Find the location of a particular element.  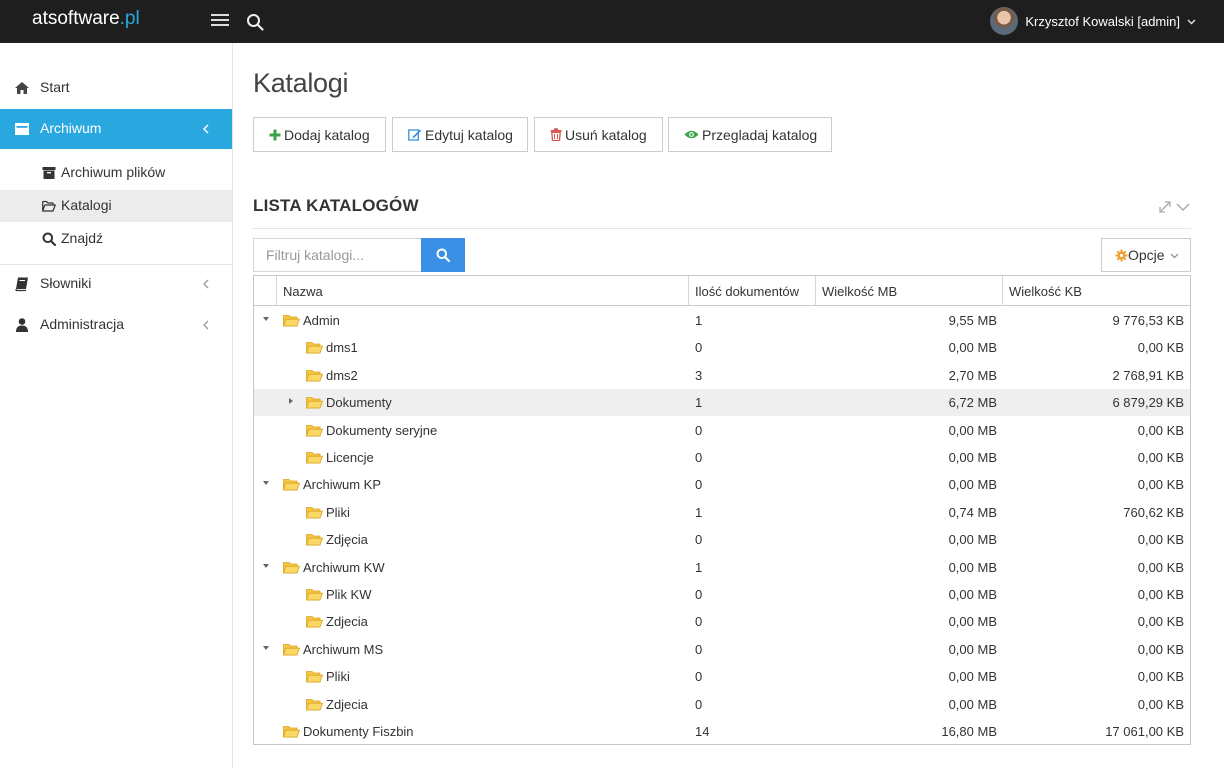

section-title: LISTA KATALOGÓW is located at coordinates (336, 205).